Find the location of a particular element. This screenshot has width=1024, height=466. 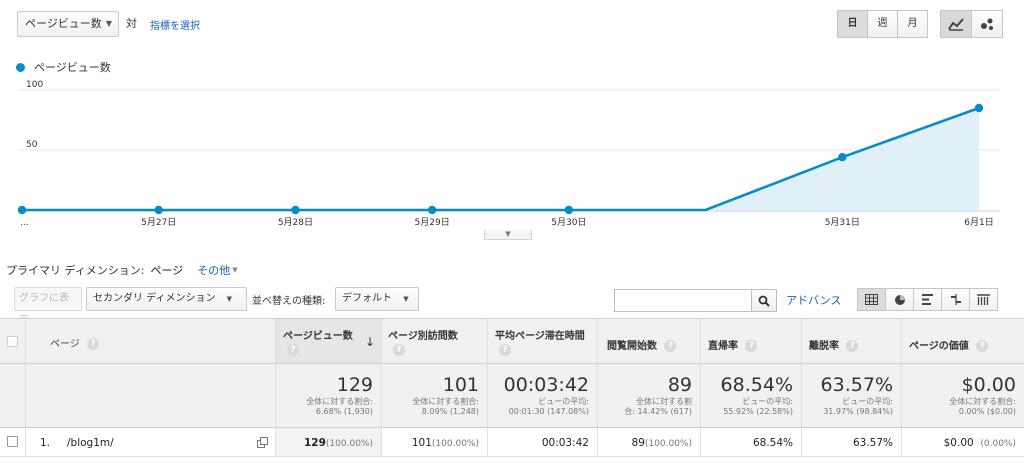

motion-chart-icon is located at coordinates (987, 24).